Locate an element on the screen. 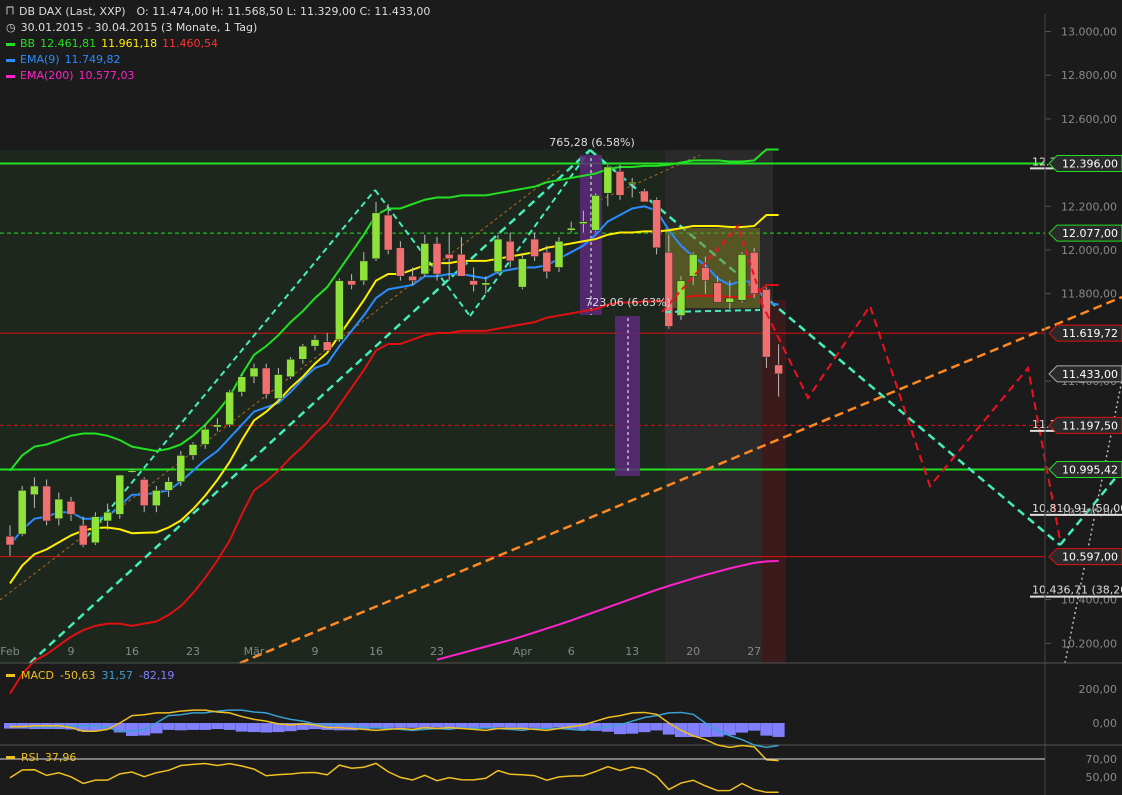 The height and width of the screenshot is (795, 1122). x-tick-label: 27 is located at coordinates (754, 651).